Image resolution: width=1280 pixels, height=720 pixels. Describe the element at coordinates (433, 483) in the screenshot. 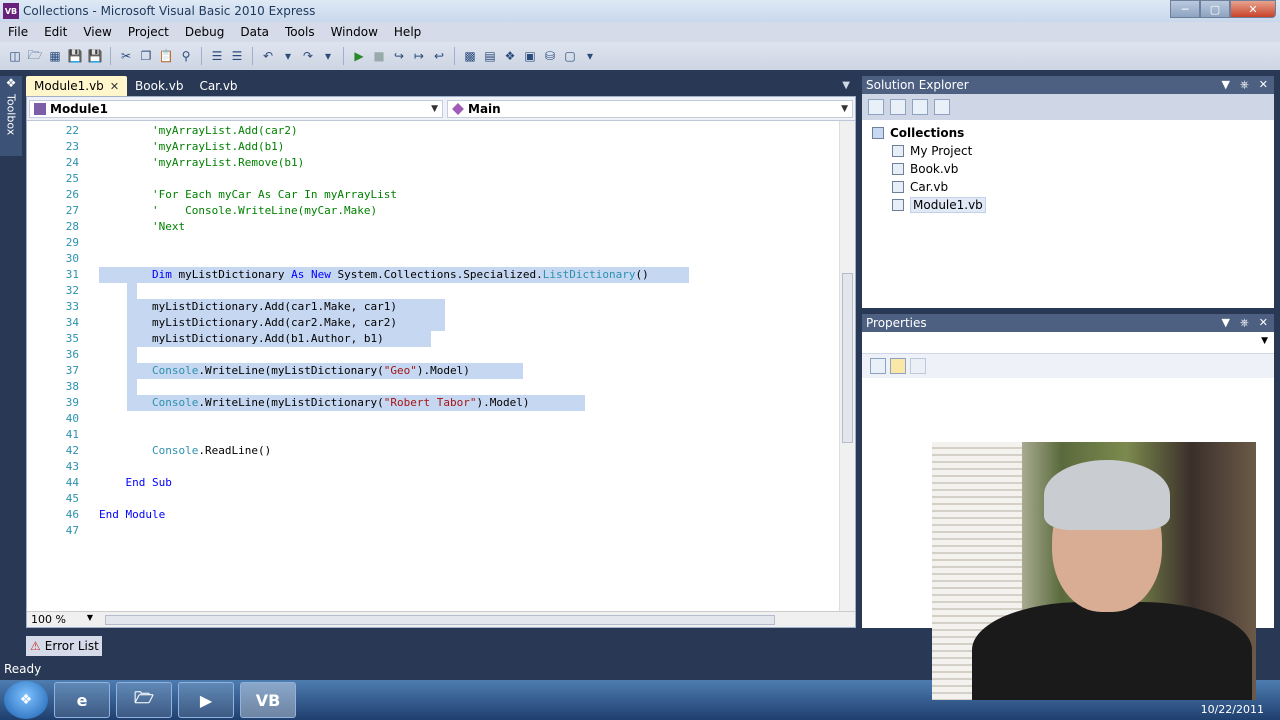

I see `code-line: 44 End Sub` at that location.